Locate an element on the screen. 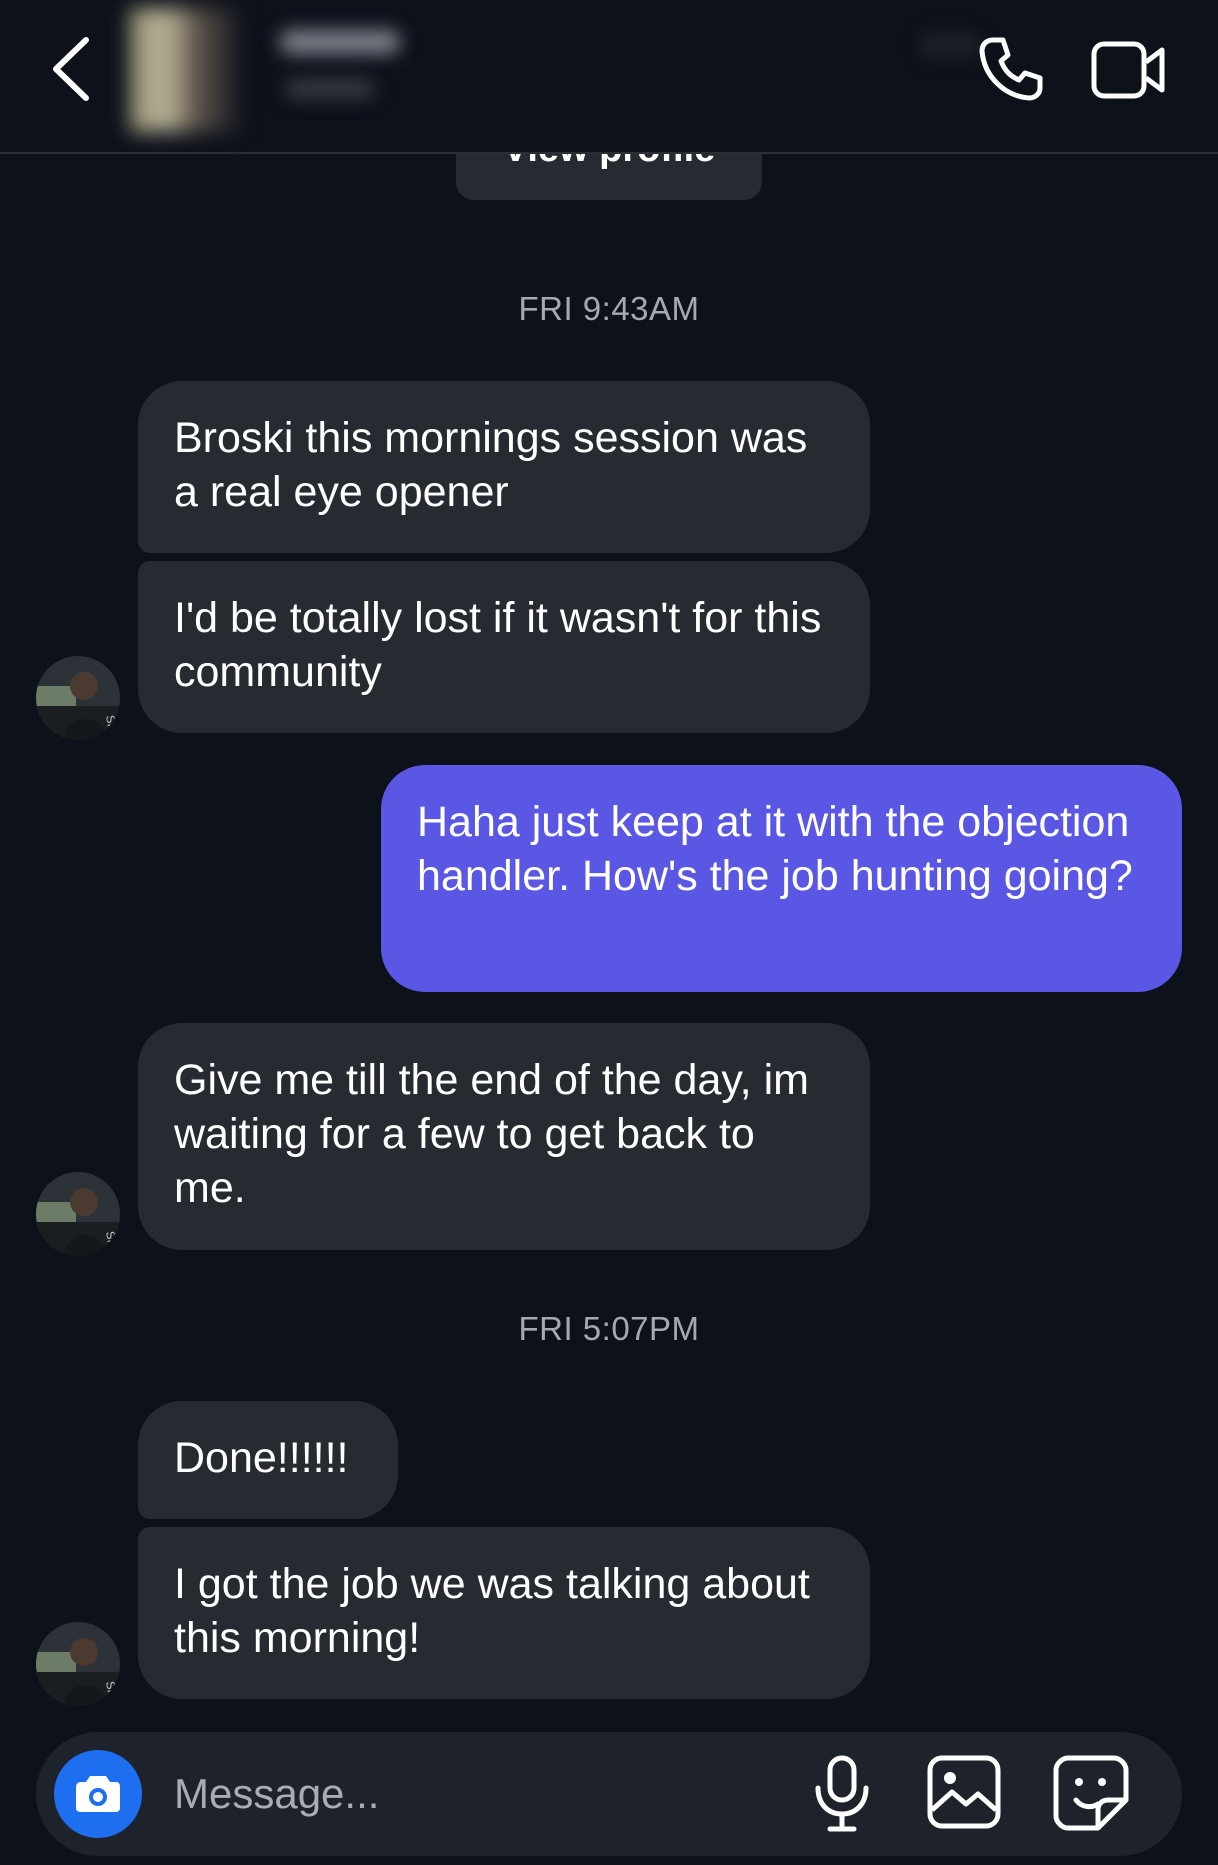  incoming-message: Done!!!!!! is located at coordinates (268, 1460).